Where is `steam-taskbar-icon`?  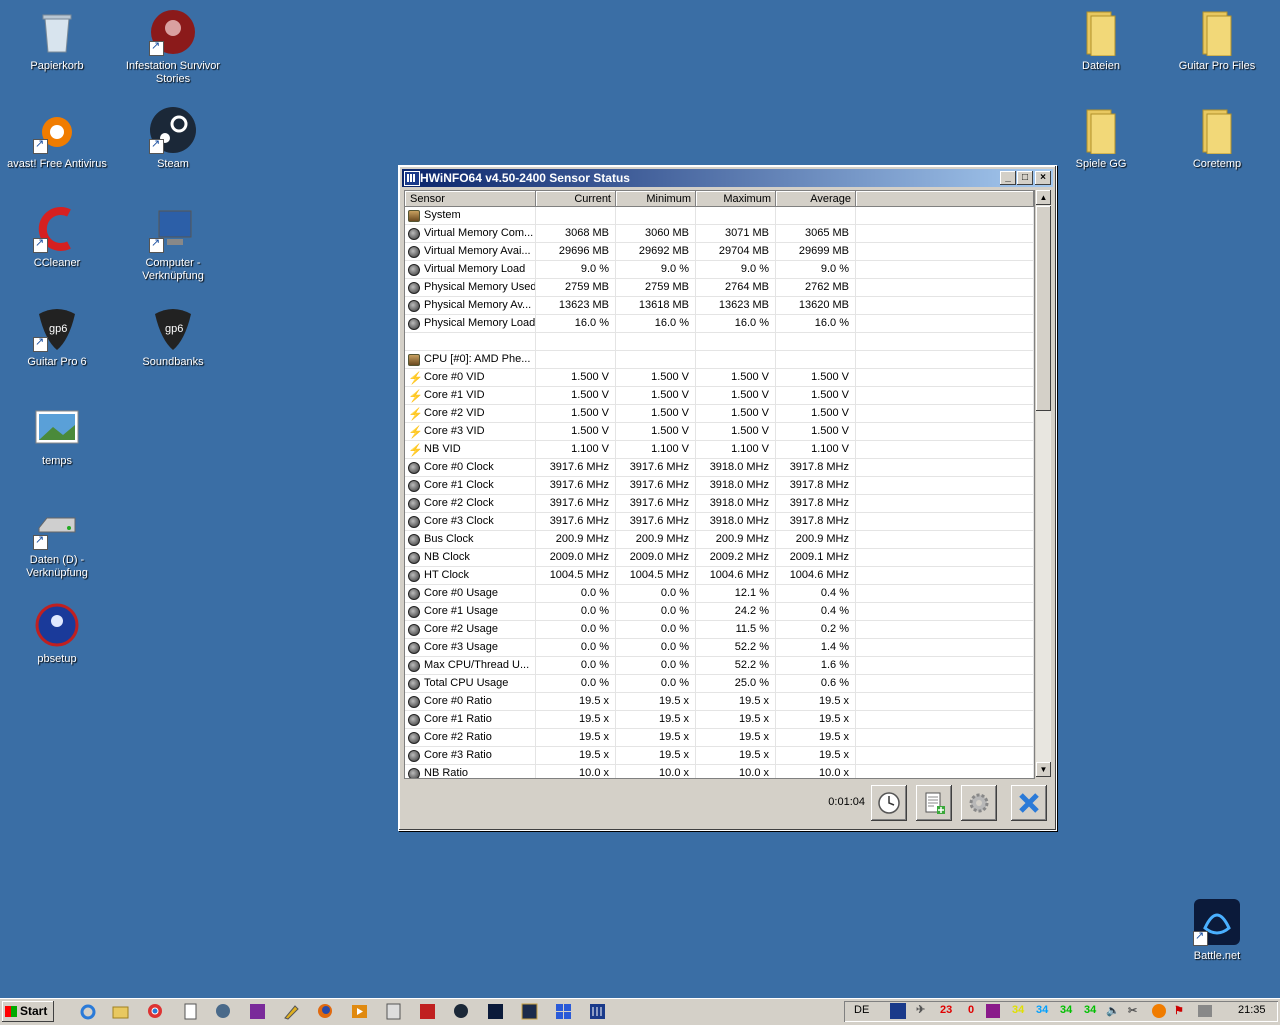
steam-taskbar-icon is located at coordinates (461, 1011).